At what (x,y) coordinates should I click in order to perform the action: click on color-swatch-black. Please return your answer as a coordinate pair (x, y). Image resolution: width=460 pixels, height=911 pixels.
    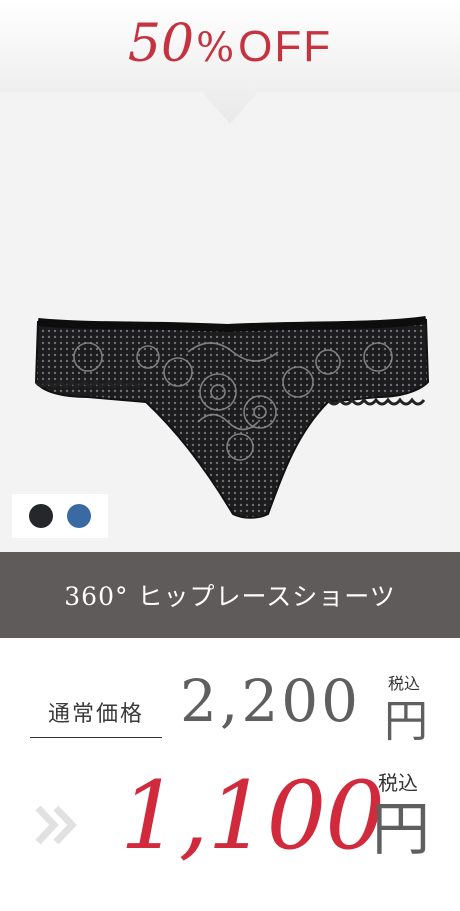
    Looking at the image, I should click on (41, 516).